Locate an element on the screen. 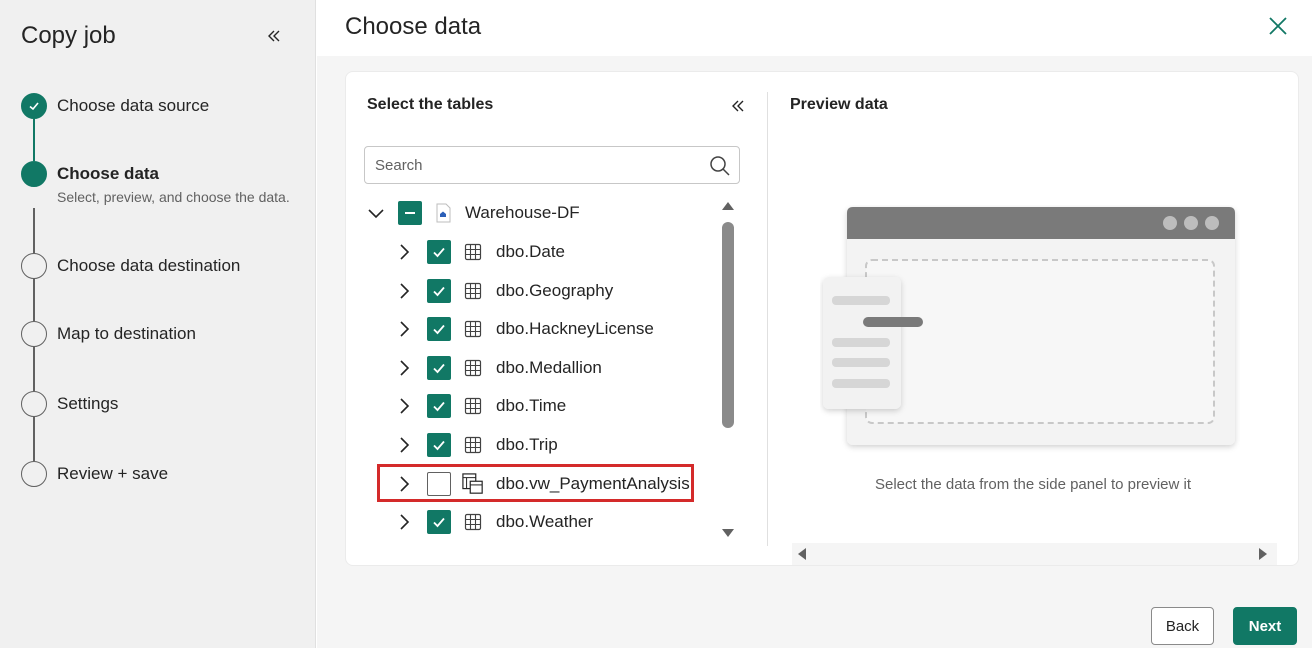 The height and width of the screenshot is (648, 1312). table-row: dbo.Geography is located at coordinates (503, 291).